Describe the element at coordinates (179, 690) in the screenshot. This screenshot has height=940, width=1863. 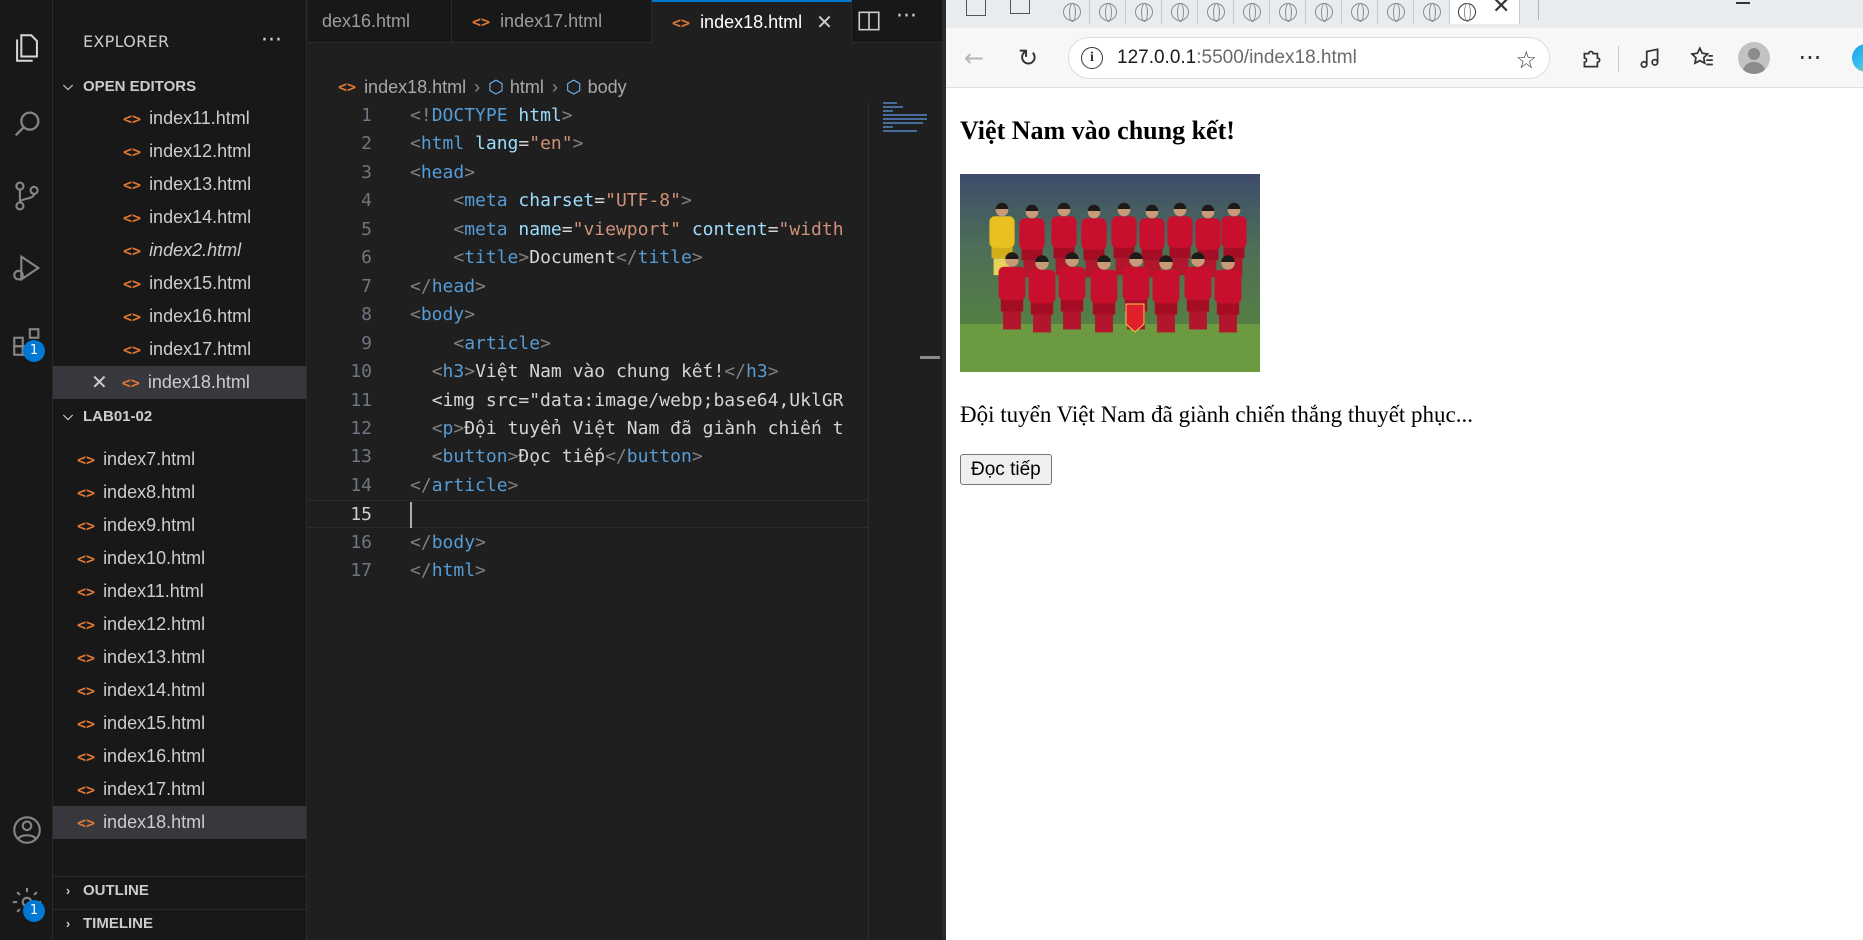
I see `folder-file-item: <> index14.html` at that location.